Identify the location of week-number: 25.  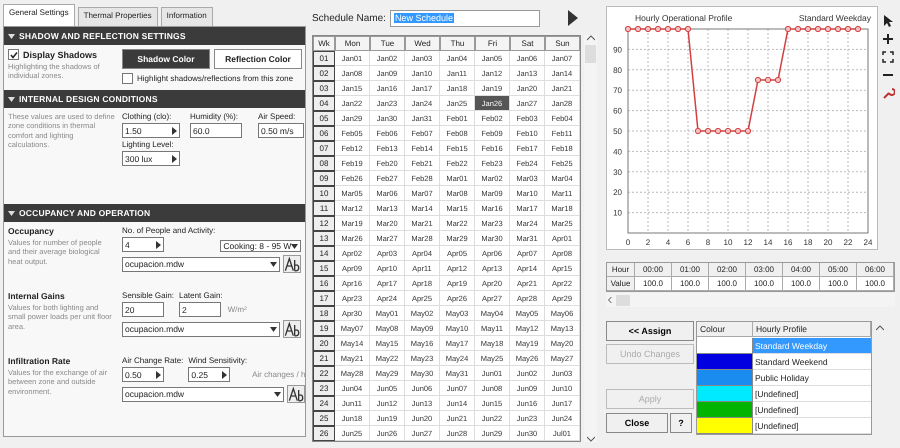
(324, 418).